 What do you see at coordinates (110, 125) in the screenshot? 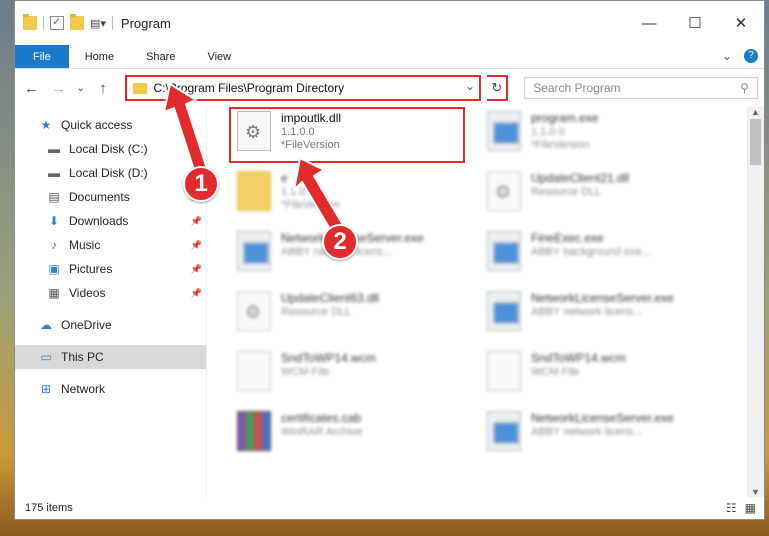
I see `sidebar-item-quick-access: ★ Quick access` at bounding box center [110, 125].